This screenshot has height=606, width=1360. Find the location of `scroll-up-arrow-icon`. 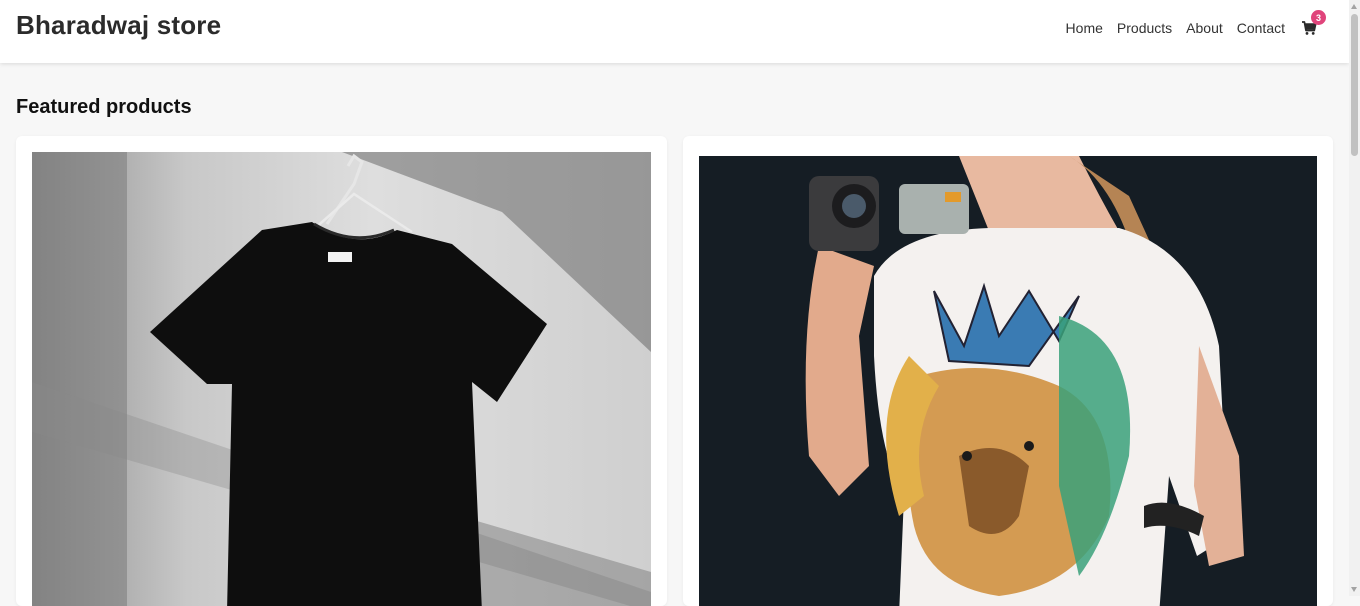

scroll-up-arrow-icon is located at coordinates (1354, 6).